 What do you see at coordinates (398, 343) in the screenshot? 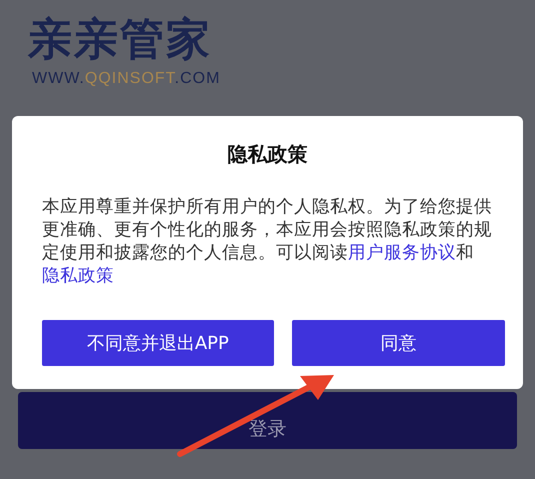
I see `agree-button: 同意` at bounding box center [398, 343].